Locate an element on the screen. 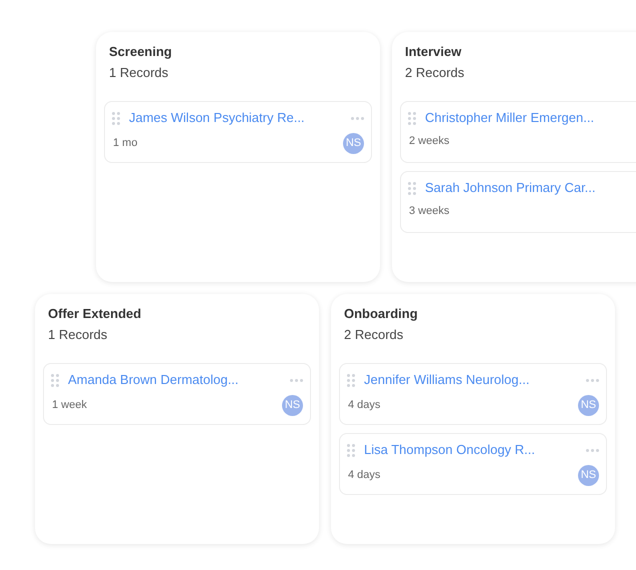 The image size is (636, 570). record-age: 3 weeks is located at coordinates (429, 211).